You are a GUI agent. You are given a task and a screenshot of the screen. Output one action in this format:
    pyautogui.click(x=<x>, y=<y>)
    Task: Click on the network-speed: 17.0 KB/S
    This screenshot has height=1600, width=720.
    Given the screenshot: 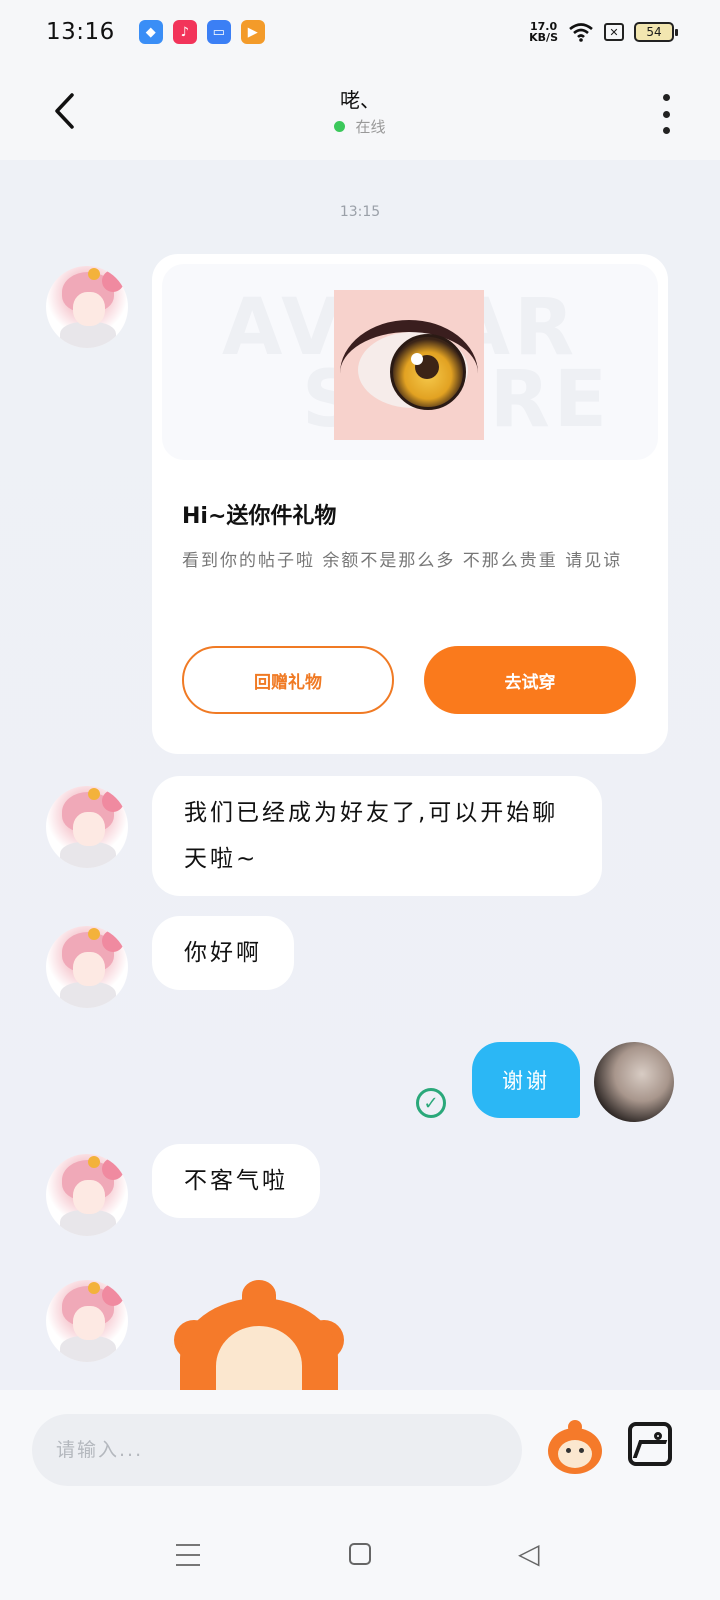 What is the action you would take?
    pyautogui.click(x=543, y=32)
    